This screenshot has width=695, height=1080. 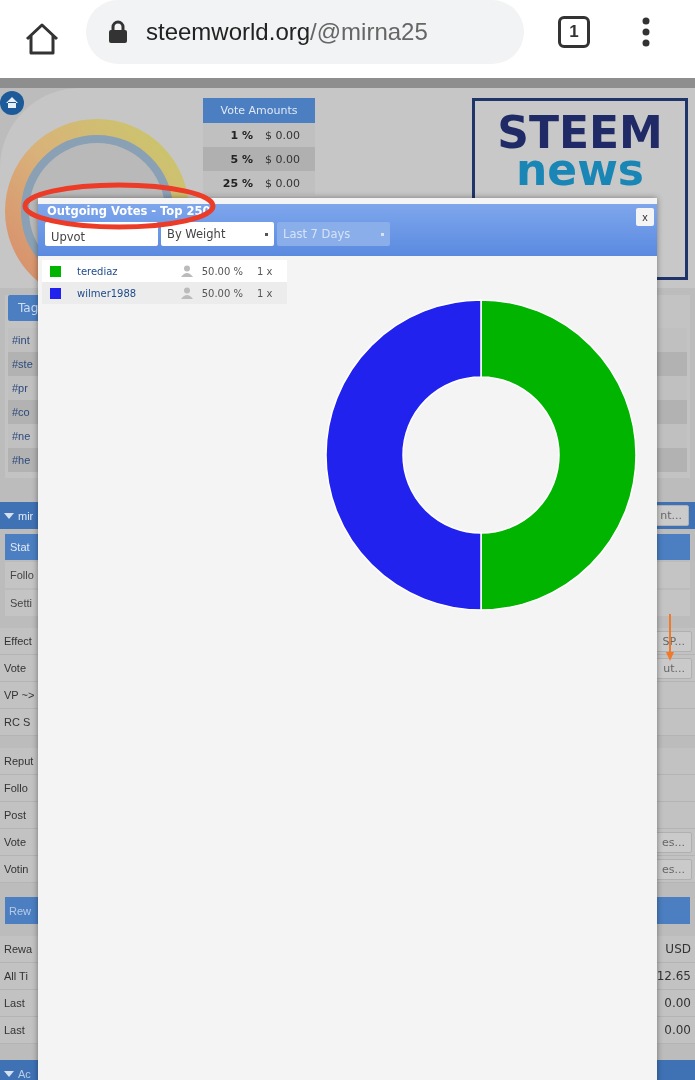 What do you see at coordinates (646, 32) in the screenshot?
I see `menu-icon` at bounding box center [646, 32].